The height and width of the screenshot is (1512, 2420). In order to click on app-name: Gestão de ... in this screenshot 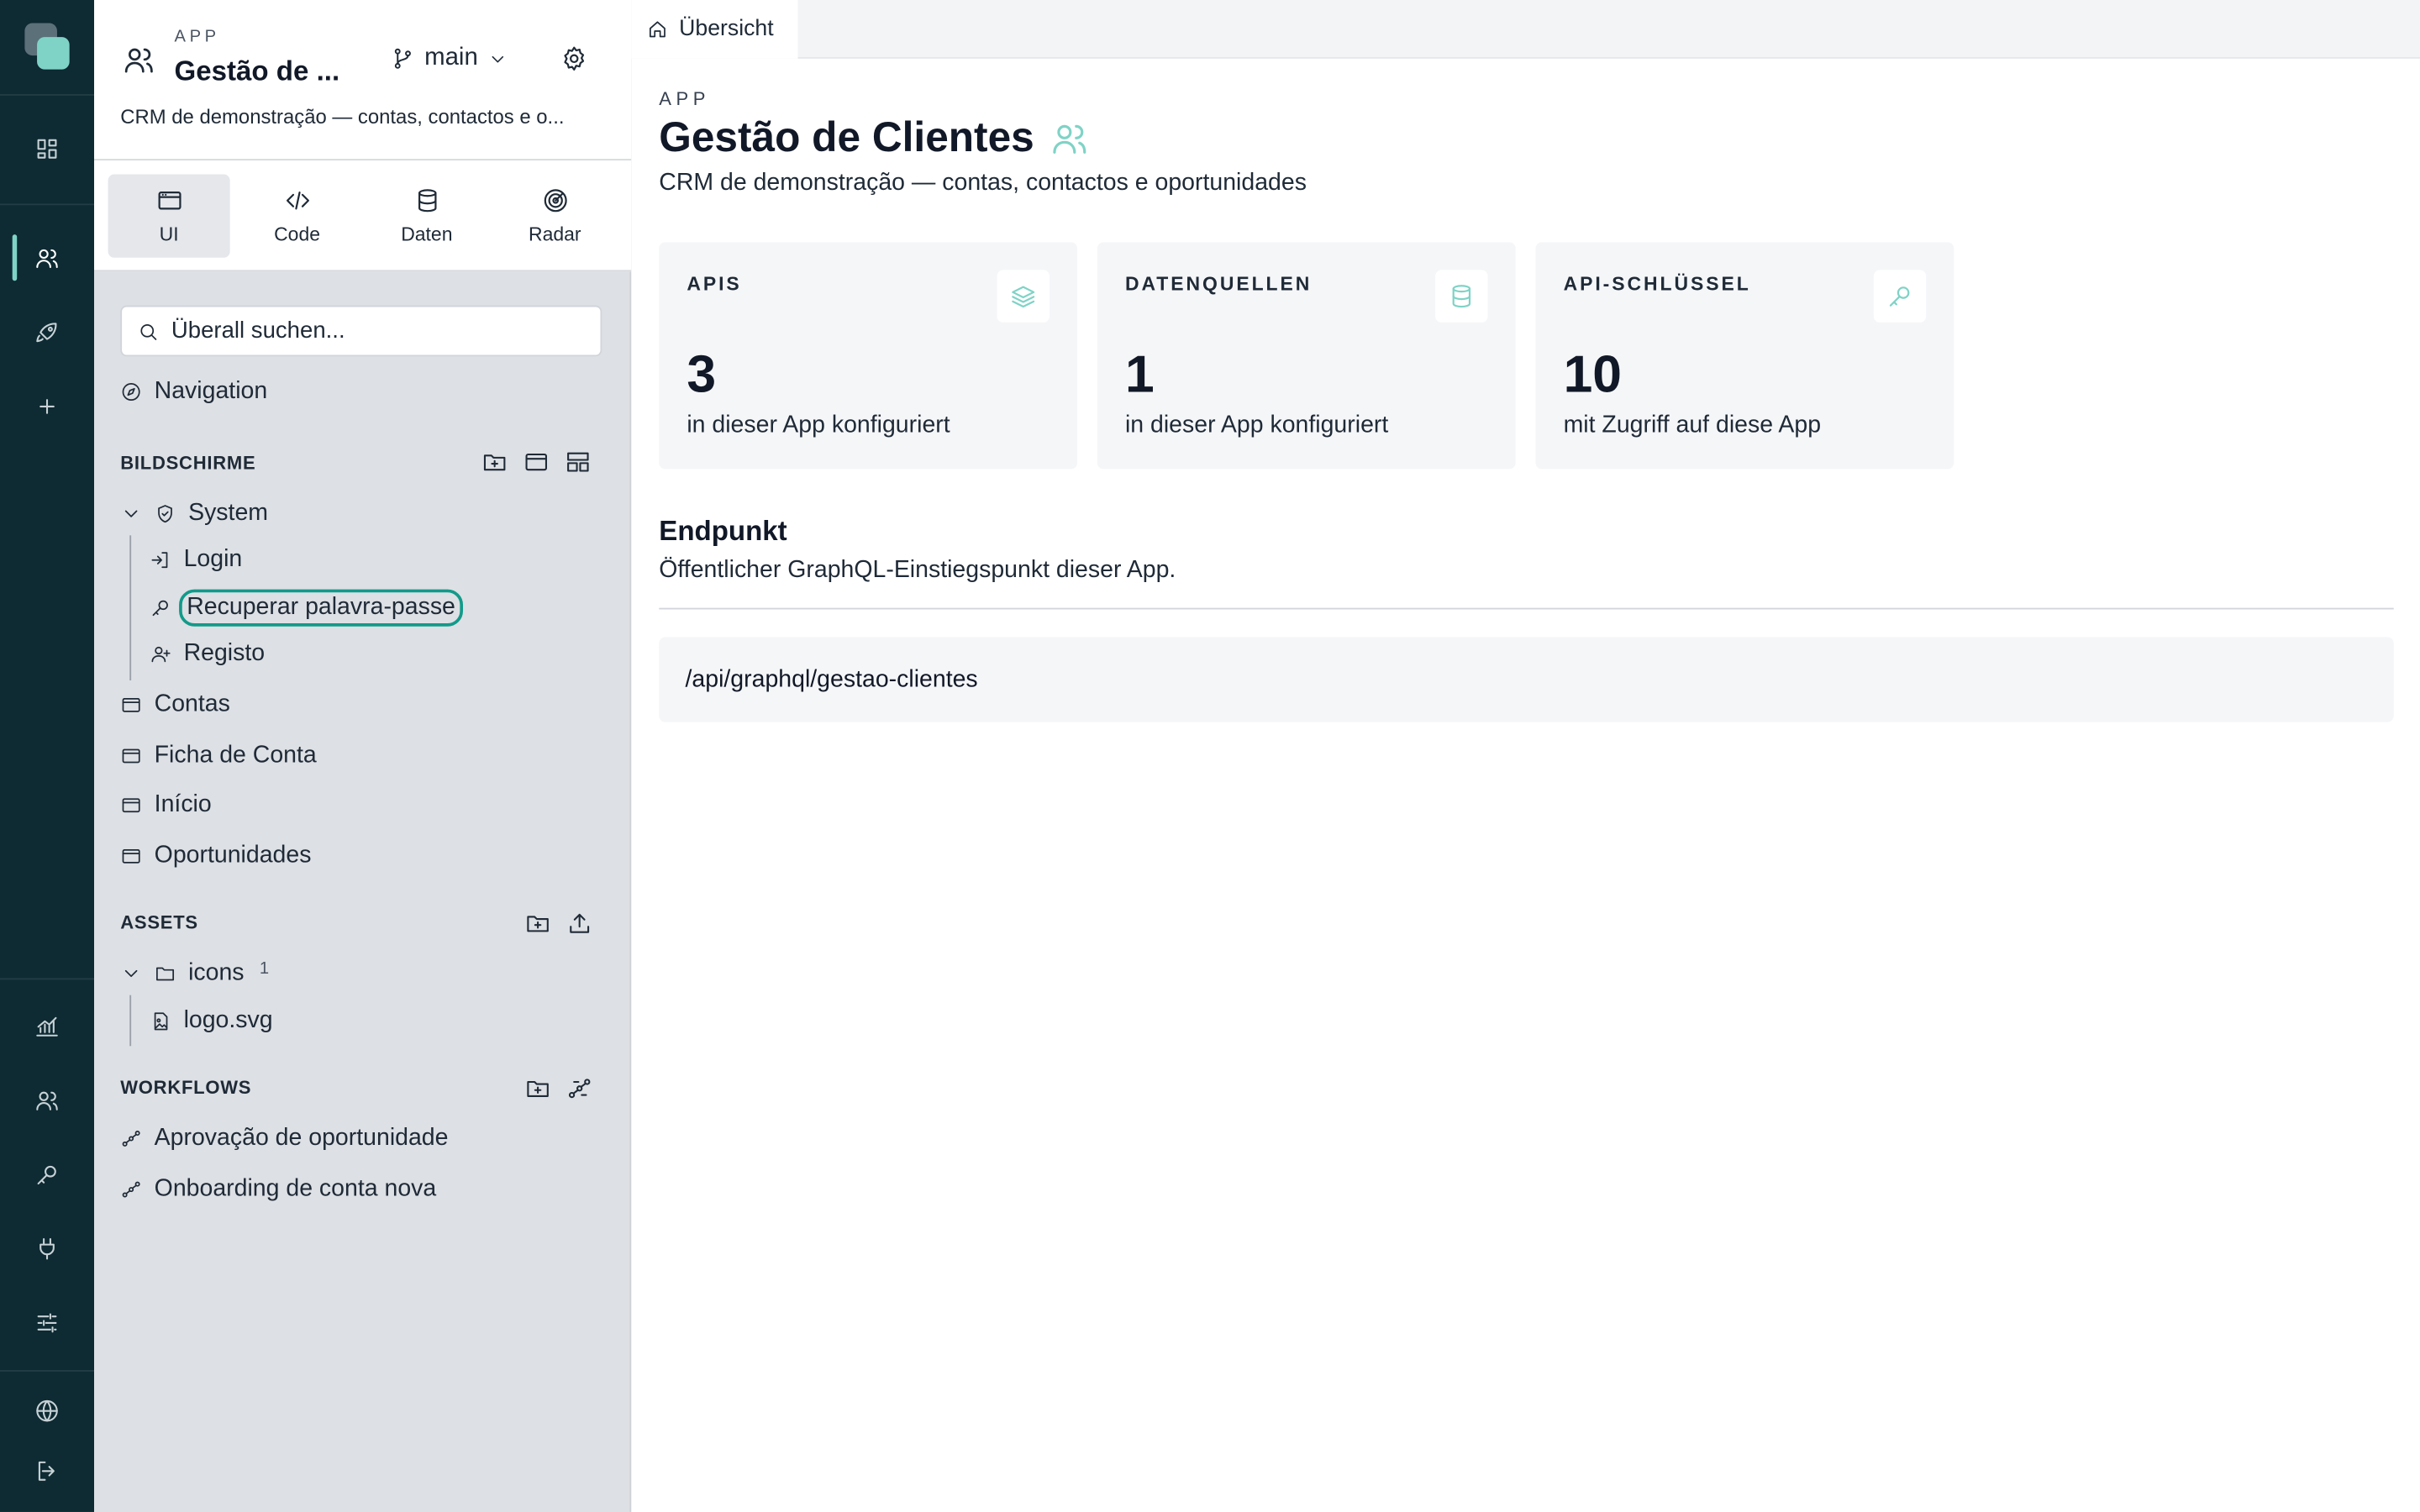, I will do `click(257, 71)`.